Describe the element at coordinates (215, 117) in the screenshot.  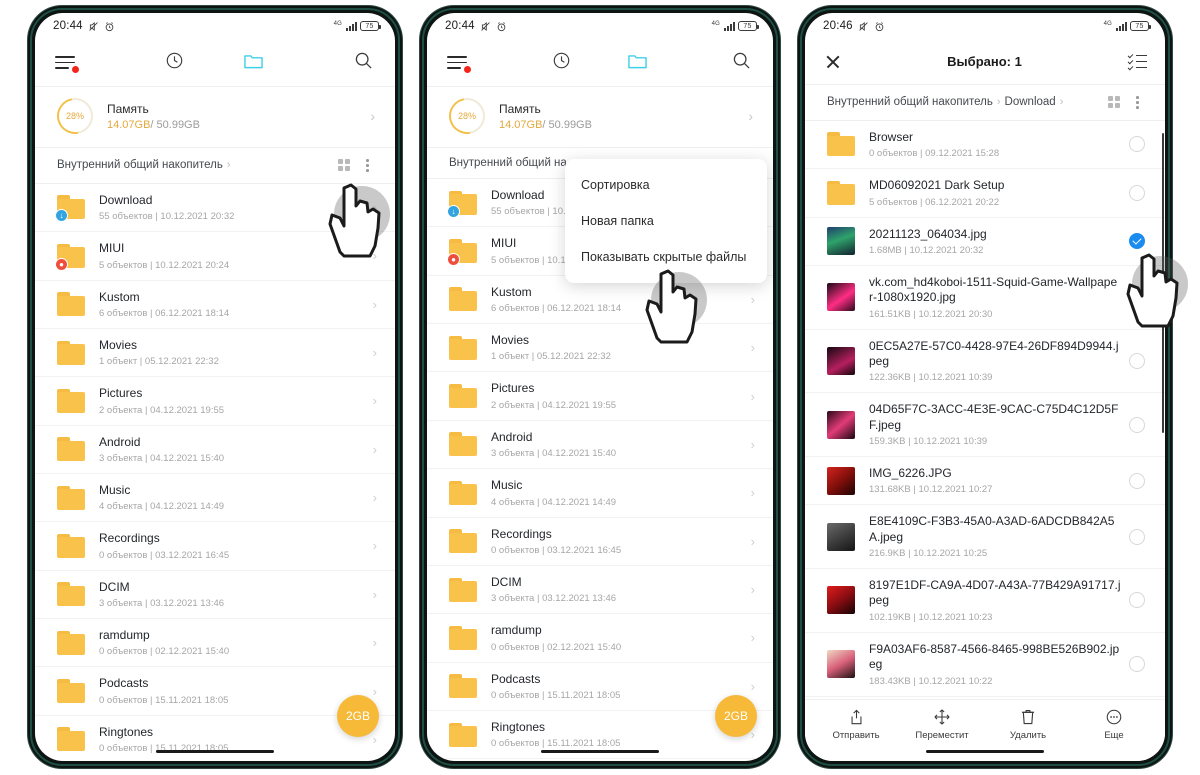
I see `storage-summary: 28% Память 14.07GB/ 50.99GB ›` at that location.